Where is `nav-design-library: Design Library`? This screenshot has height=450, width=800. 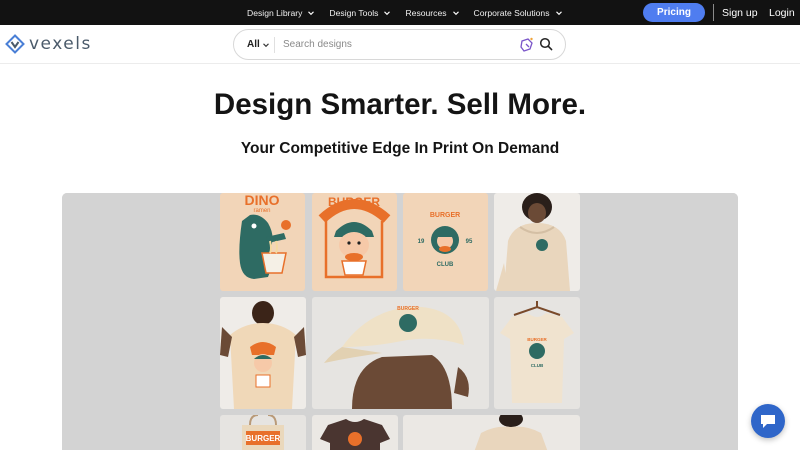 nav-design-library: Design Library is located at coordinates (281, 13).